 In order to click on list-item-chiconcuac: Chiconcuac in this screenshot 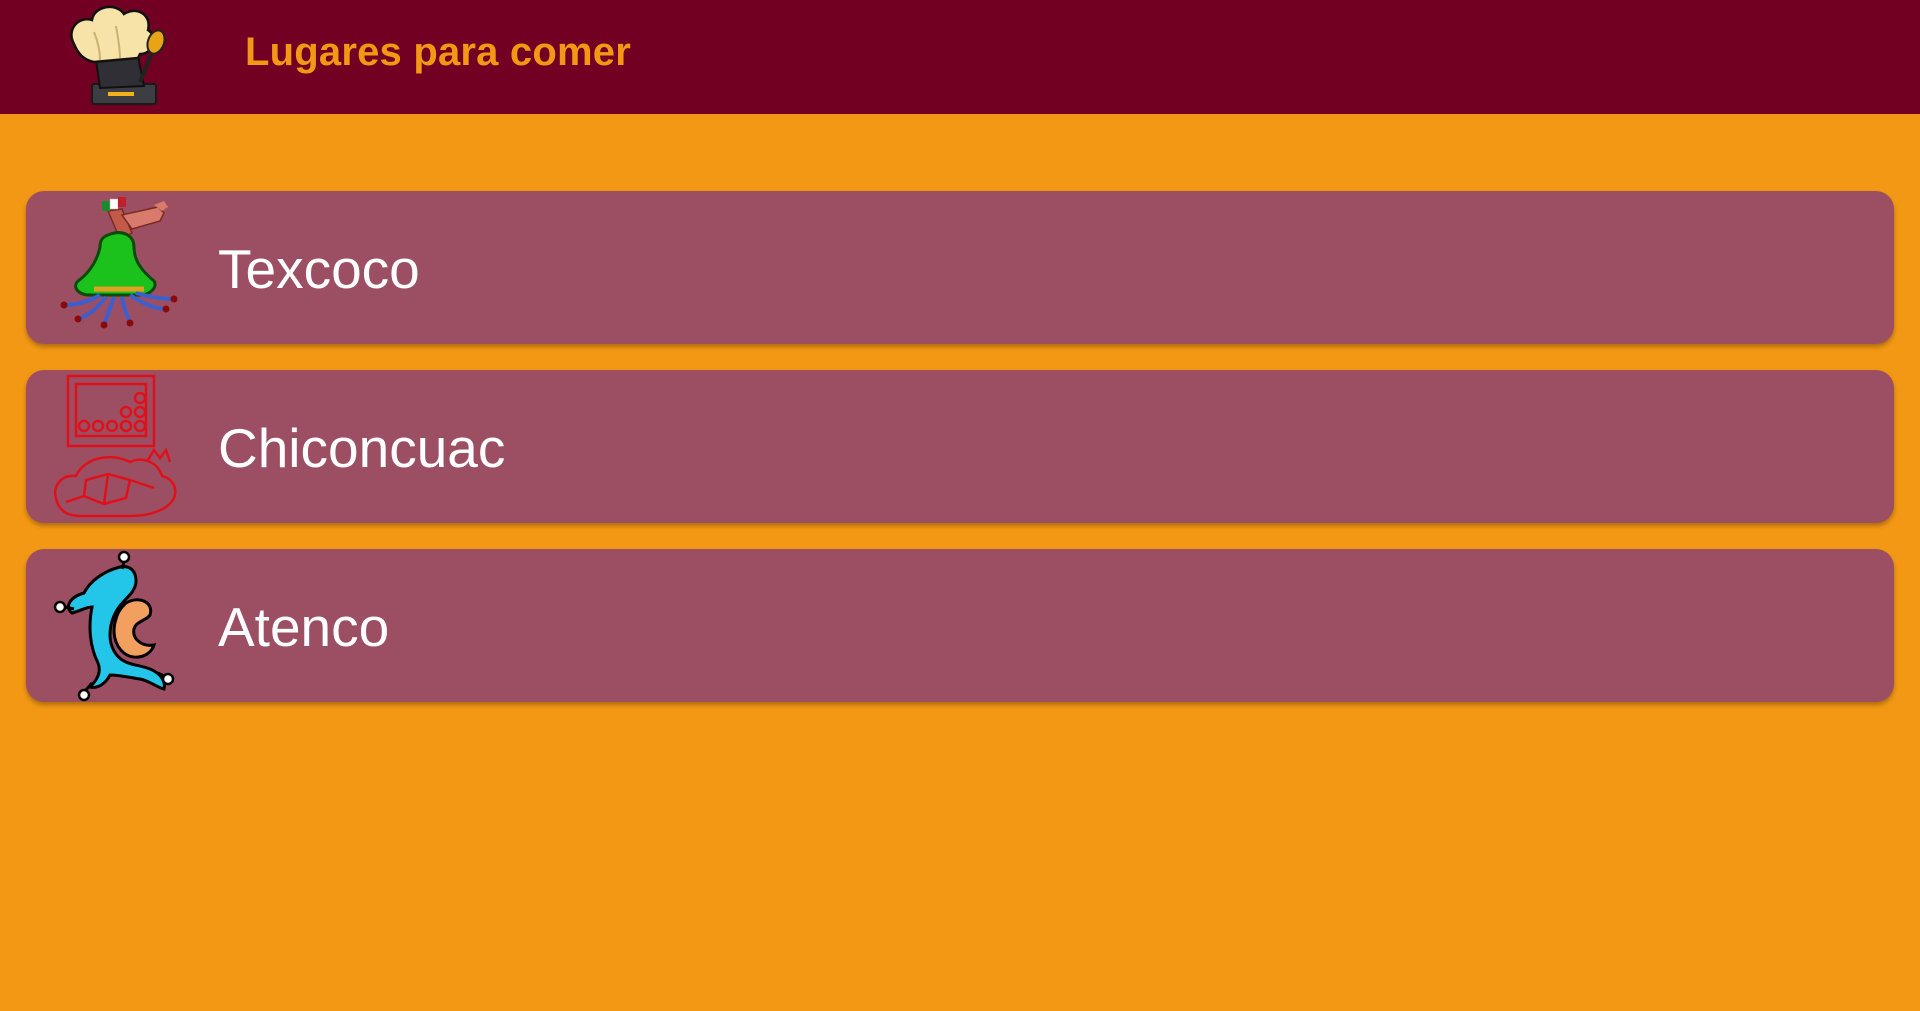, I will do `click(960, 446)`.